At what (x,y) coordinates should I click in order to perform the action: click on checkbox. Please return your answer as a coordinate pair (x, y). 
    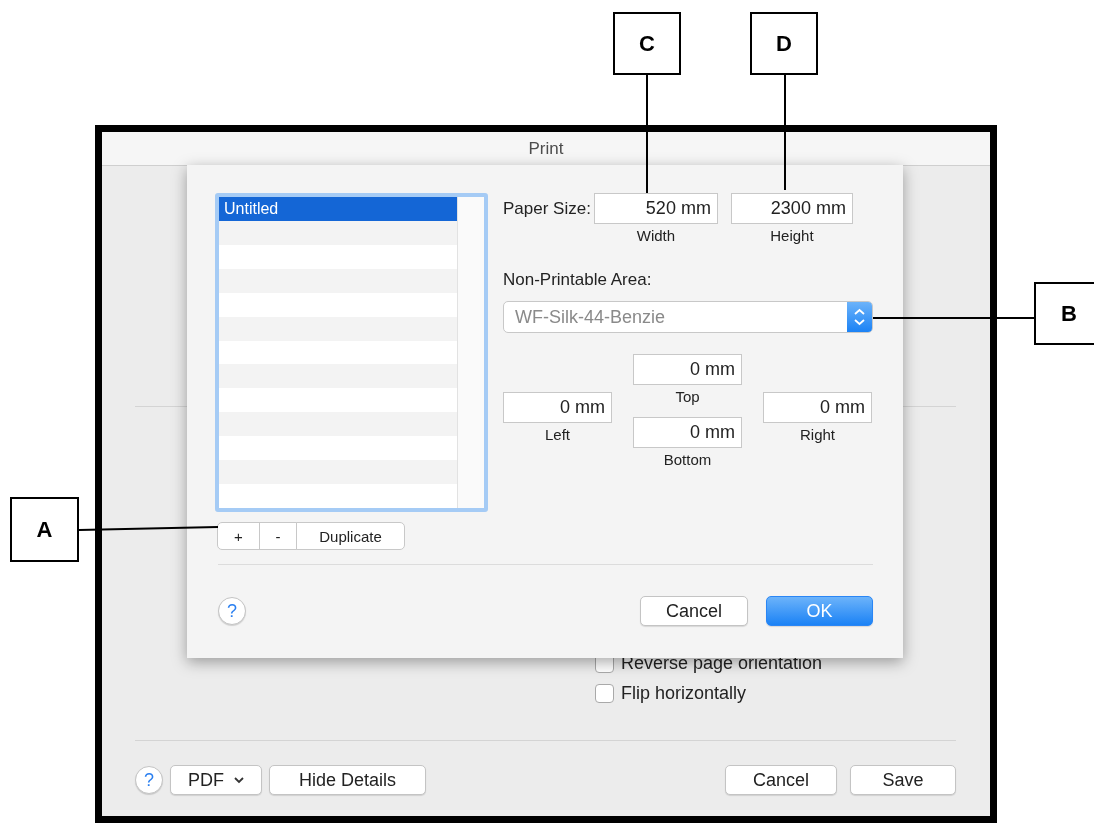
    Looking at the image, I should click on (604, 693).